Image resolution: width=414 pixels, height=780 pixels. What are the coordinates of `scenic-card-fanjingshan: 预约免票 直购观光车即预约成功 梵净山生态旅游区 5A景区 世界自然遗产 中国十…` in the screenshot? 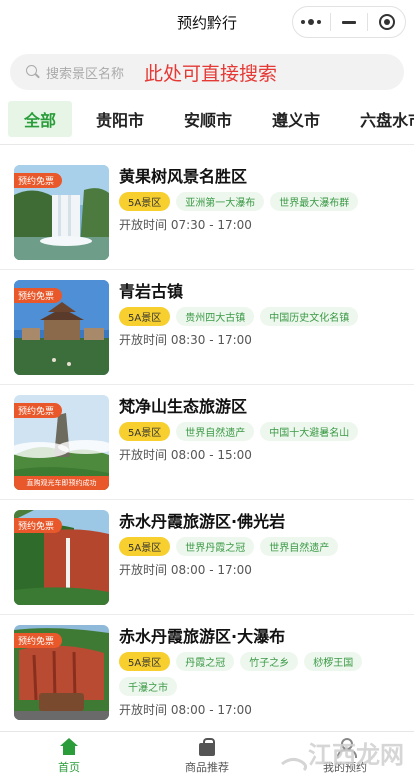 It's located at (207, 442).